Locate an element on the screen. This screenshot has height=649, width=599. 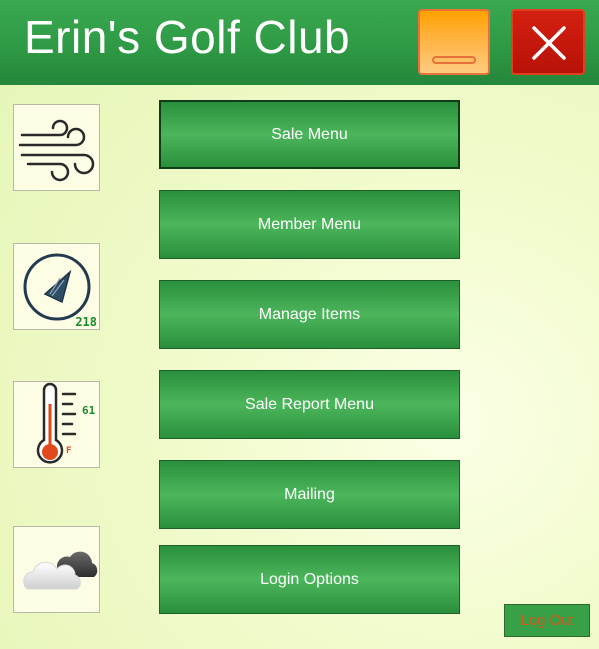
wind-icon is located at coordinates (56, 150).